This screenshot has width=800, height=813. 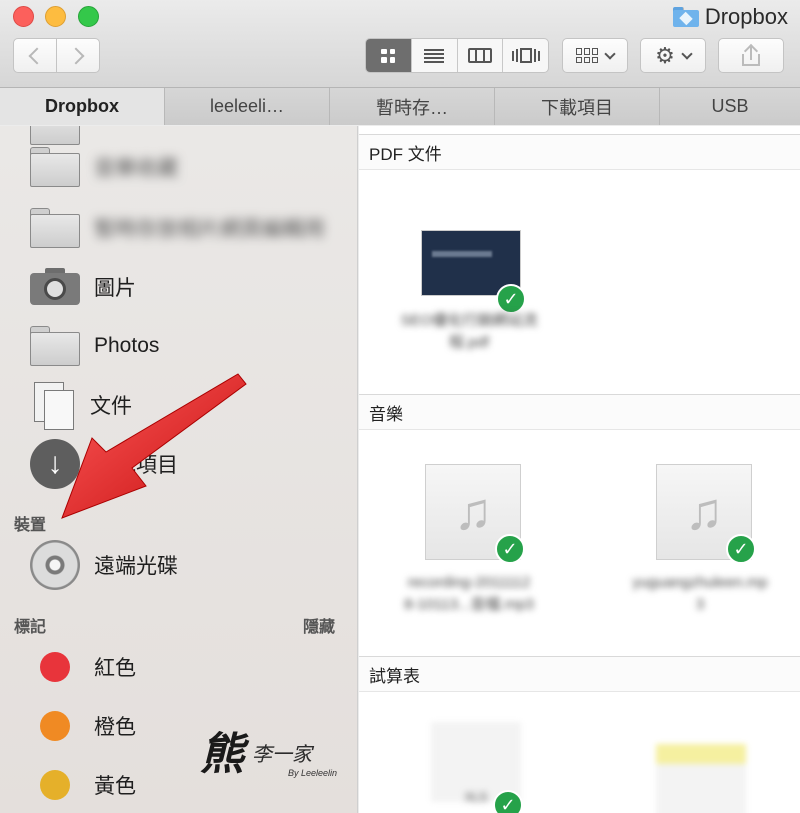 I want to click on watermark-text: 李一家, so click(x=282, y=754).